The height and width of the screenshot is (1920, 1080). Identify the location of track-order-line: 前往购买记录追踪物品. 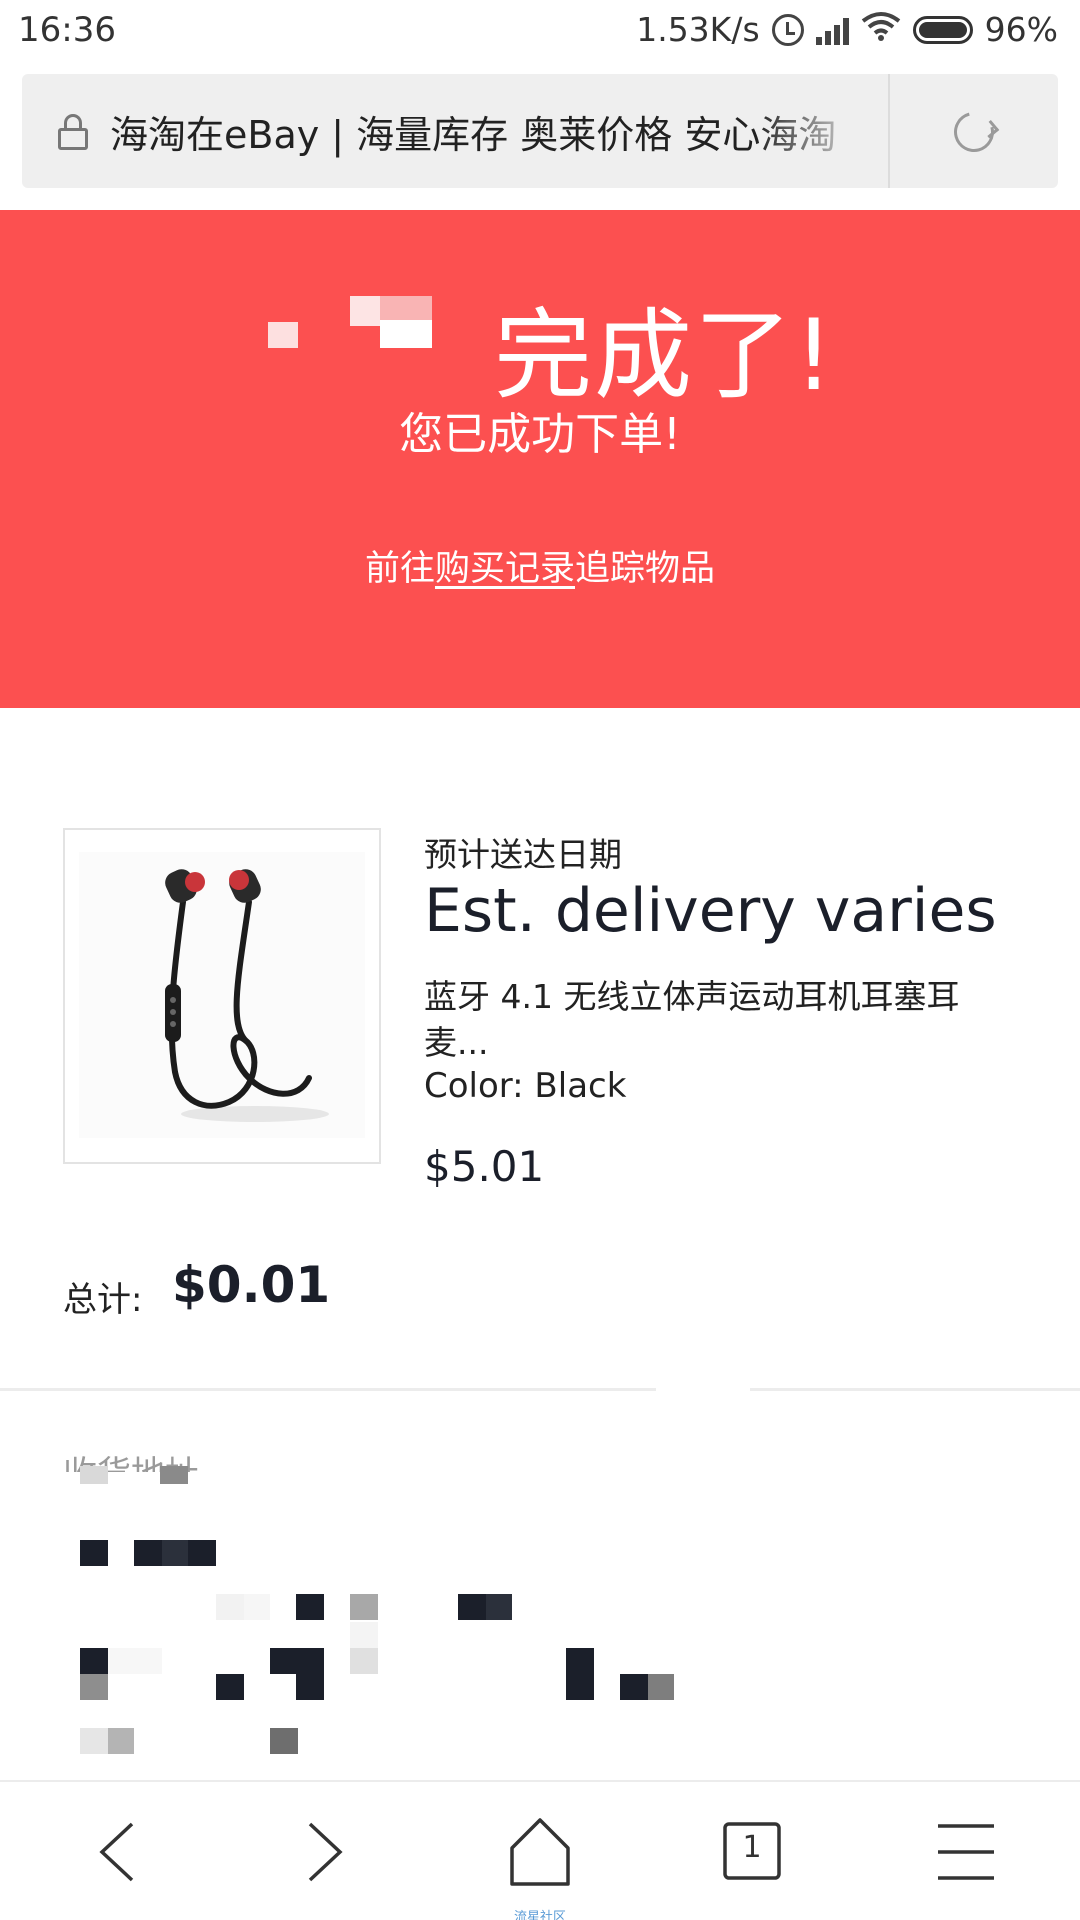
(540, 569).